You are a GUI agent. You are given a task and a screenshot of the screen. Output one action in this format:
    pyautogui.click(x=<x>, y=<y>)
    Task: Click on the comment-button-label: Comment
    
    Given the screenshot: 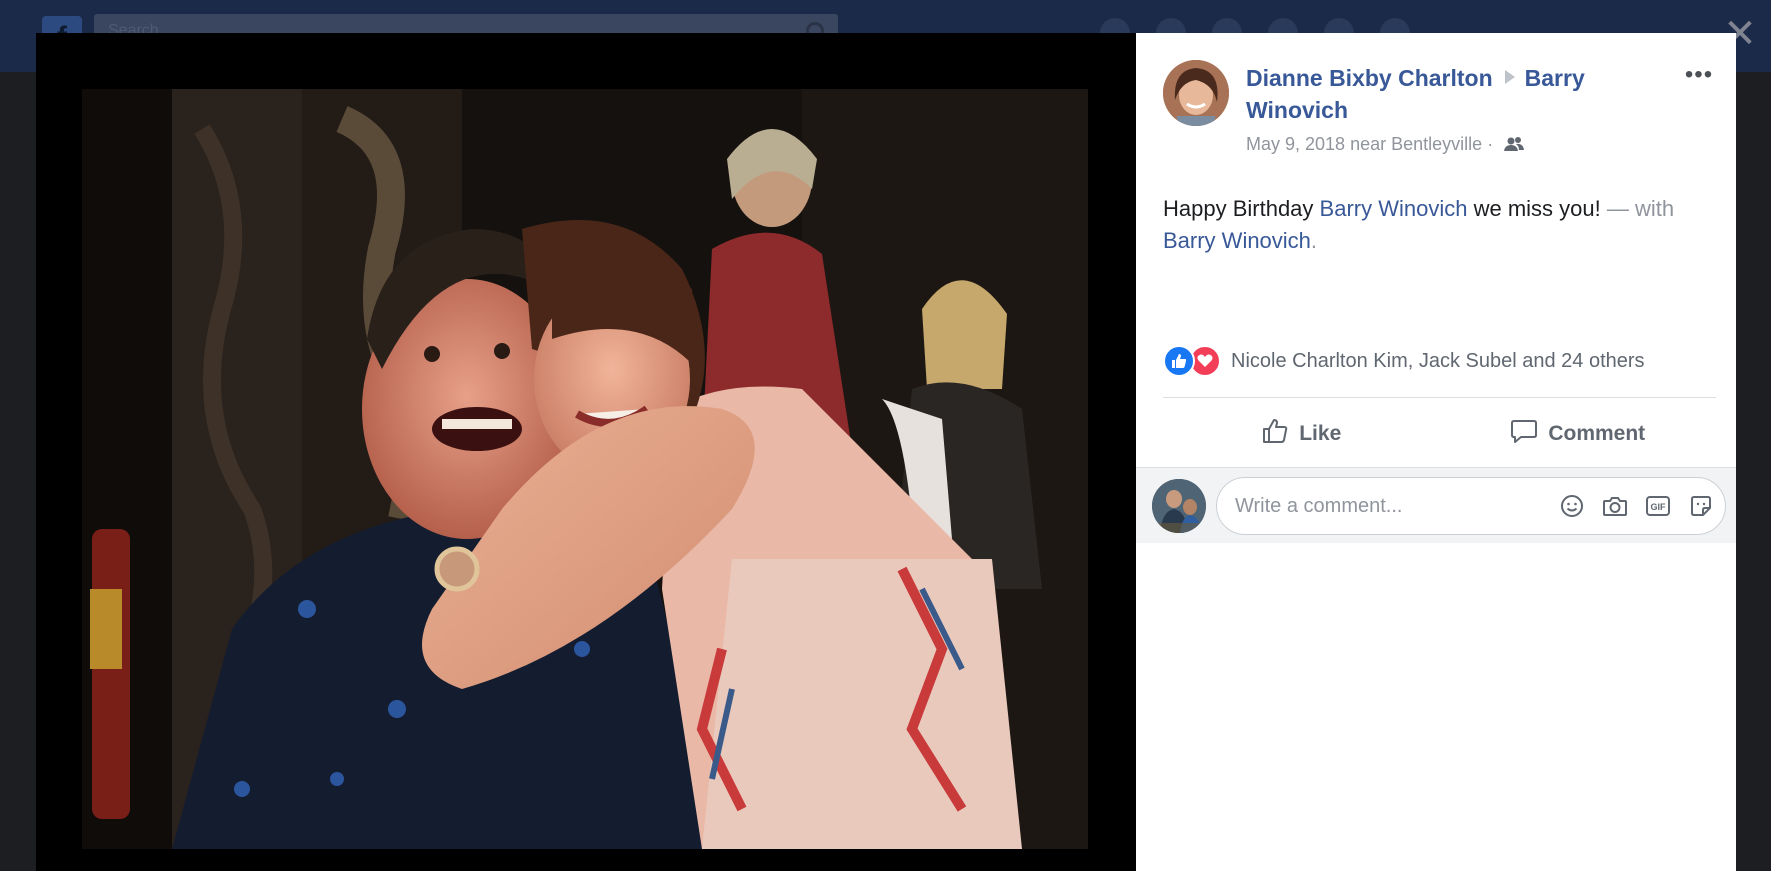 What is the action you would take?
    pyautogui.click(x=1597, y=433)
    